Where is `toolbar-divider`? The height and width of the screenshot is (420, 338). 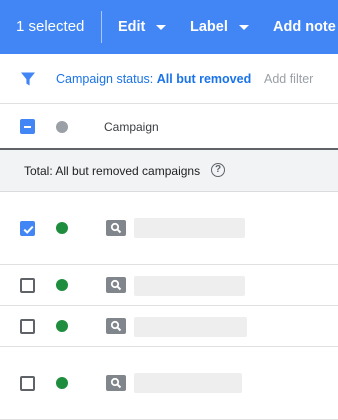
toolbar-divider is located at coordinates (101, 27).